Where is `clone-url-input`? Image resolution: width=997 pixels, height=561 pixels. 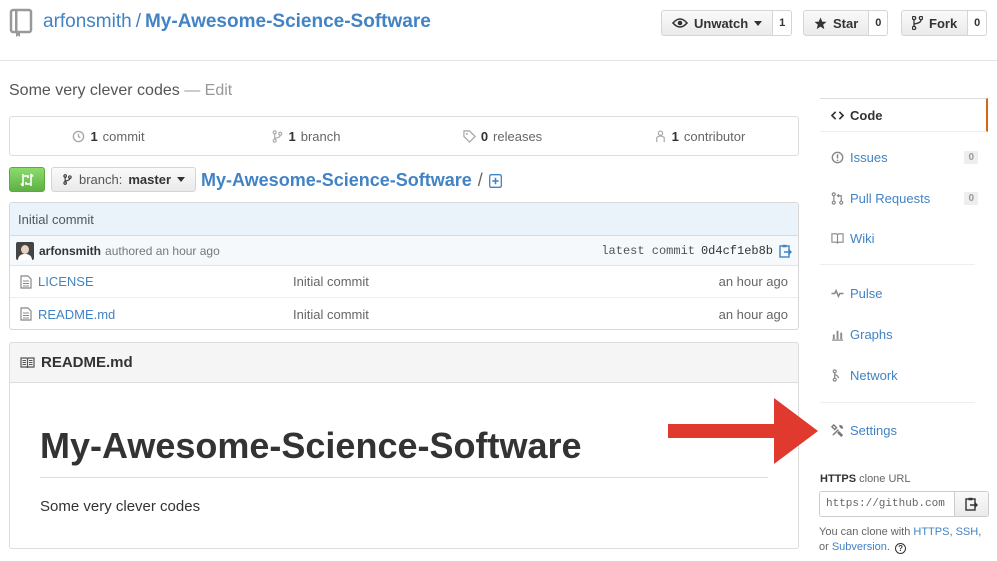 clone-url-input is located at coordinates (887, 504).